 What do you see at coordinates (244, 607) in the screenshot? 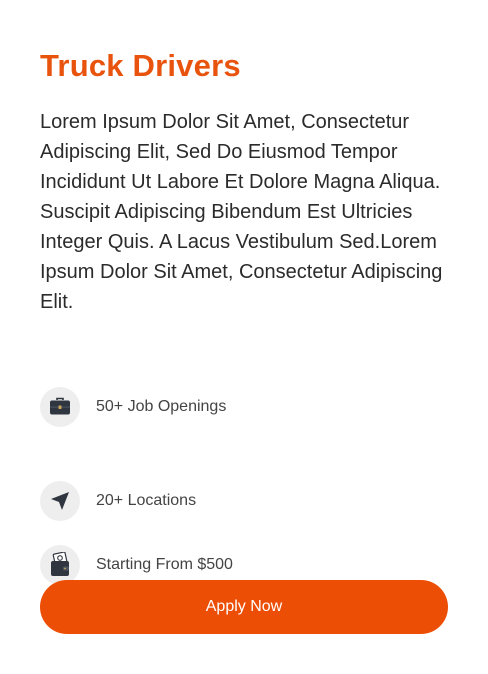
I see `apply-now-button: Apply Now` at bounding box center [244, 607].